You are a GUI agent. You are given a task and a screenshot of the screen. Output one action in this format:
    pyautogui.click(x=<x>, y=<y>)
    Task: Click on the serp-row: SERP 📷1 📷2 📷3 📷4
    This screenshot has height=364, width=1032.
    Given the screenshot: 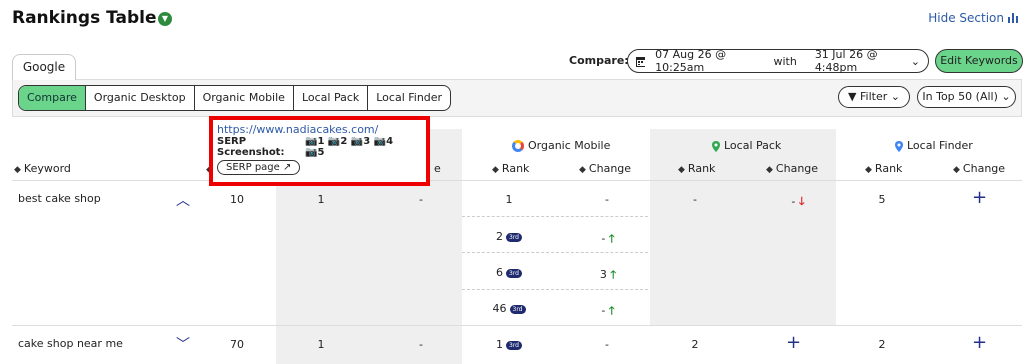 What is the action you would take?
    pyautogui.click(x=305, y=141)
    